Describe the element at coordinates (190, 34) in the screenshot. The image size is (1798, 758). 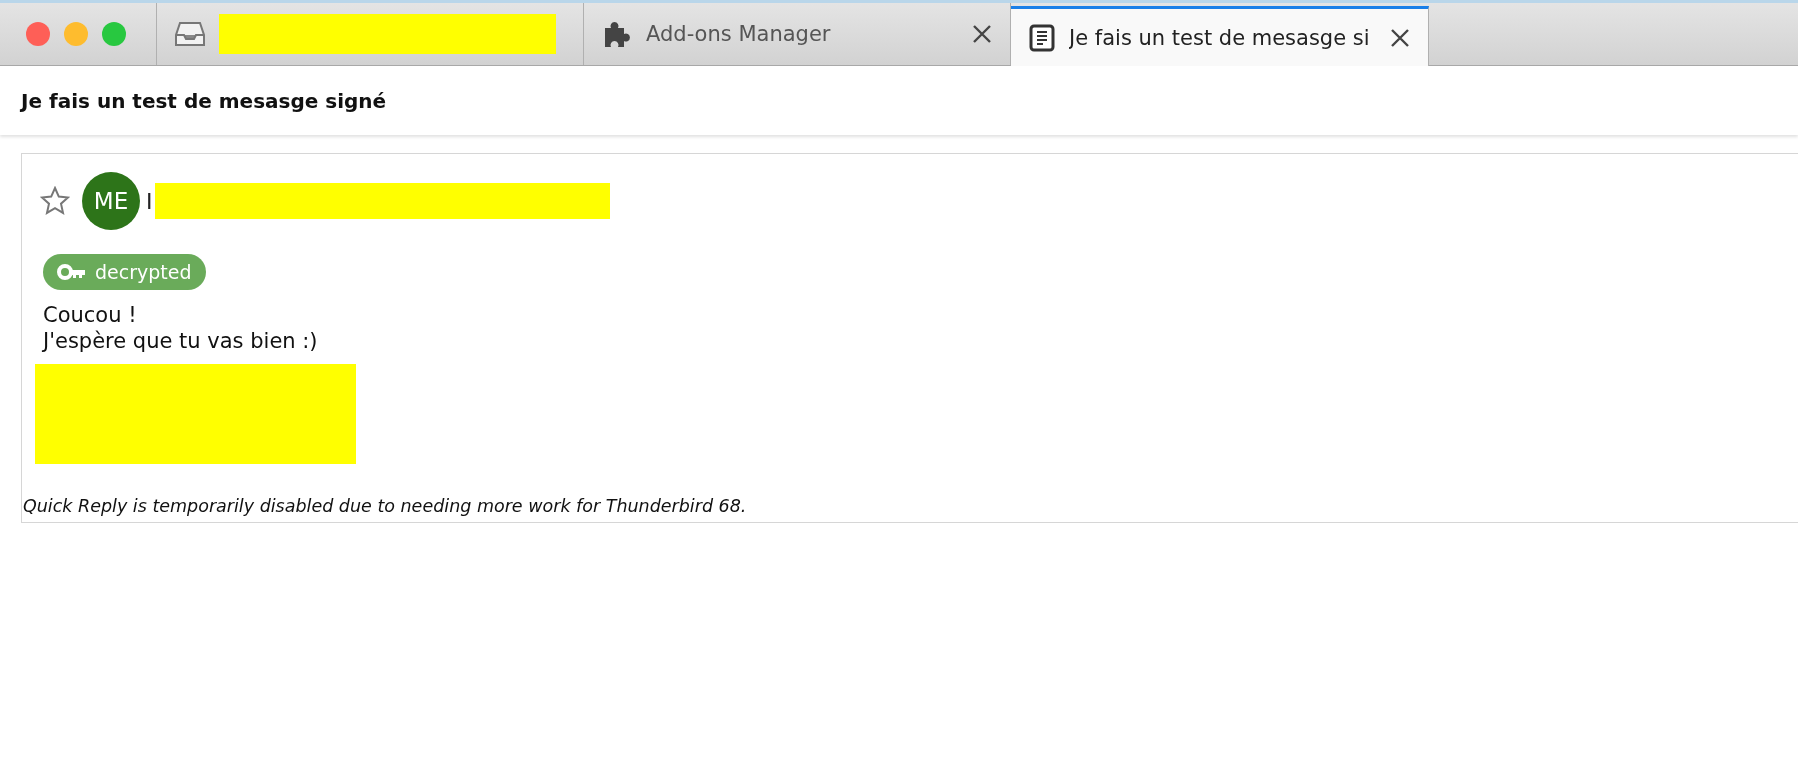
I see `inbox-icon` at that location.